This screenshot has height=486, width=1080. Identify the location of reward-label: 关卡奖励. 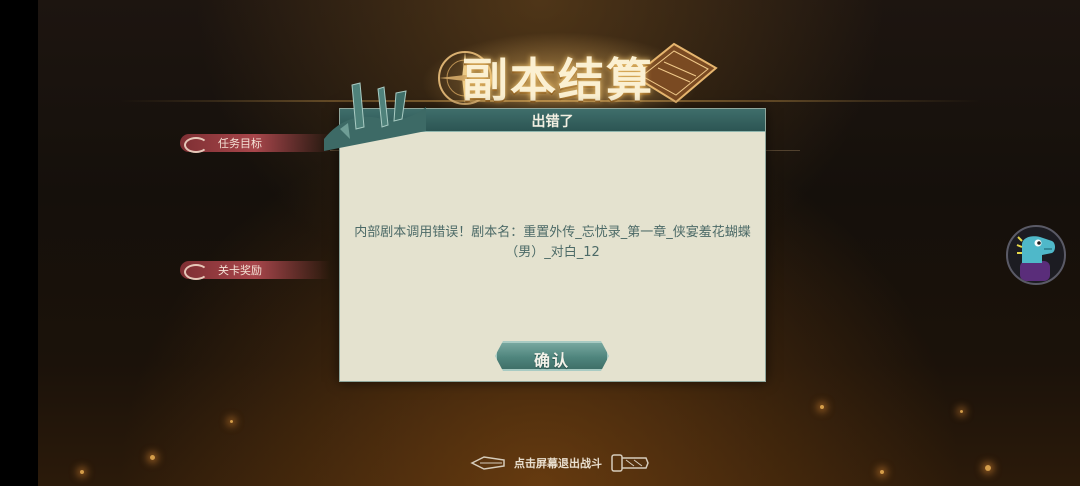
(240, 270).